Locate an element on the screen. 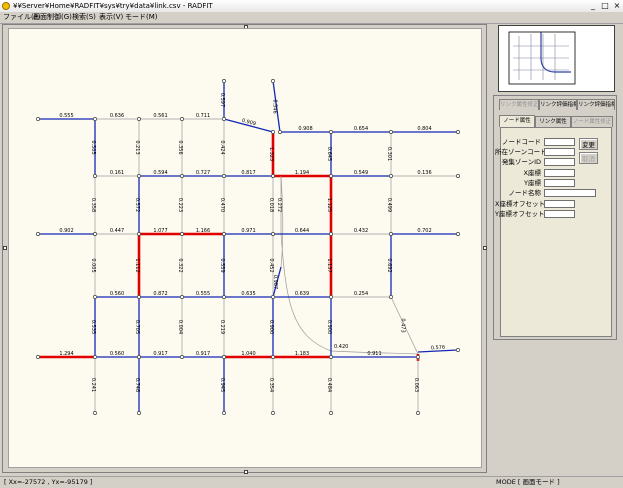  link-label: 0.322 is located at coordinates (180, 265).